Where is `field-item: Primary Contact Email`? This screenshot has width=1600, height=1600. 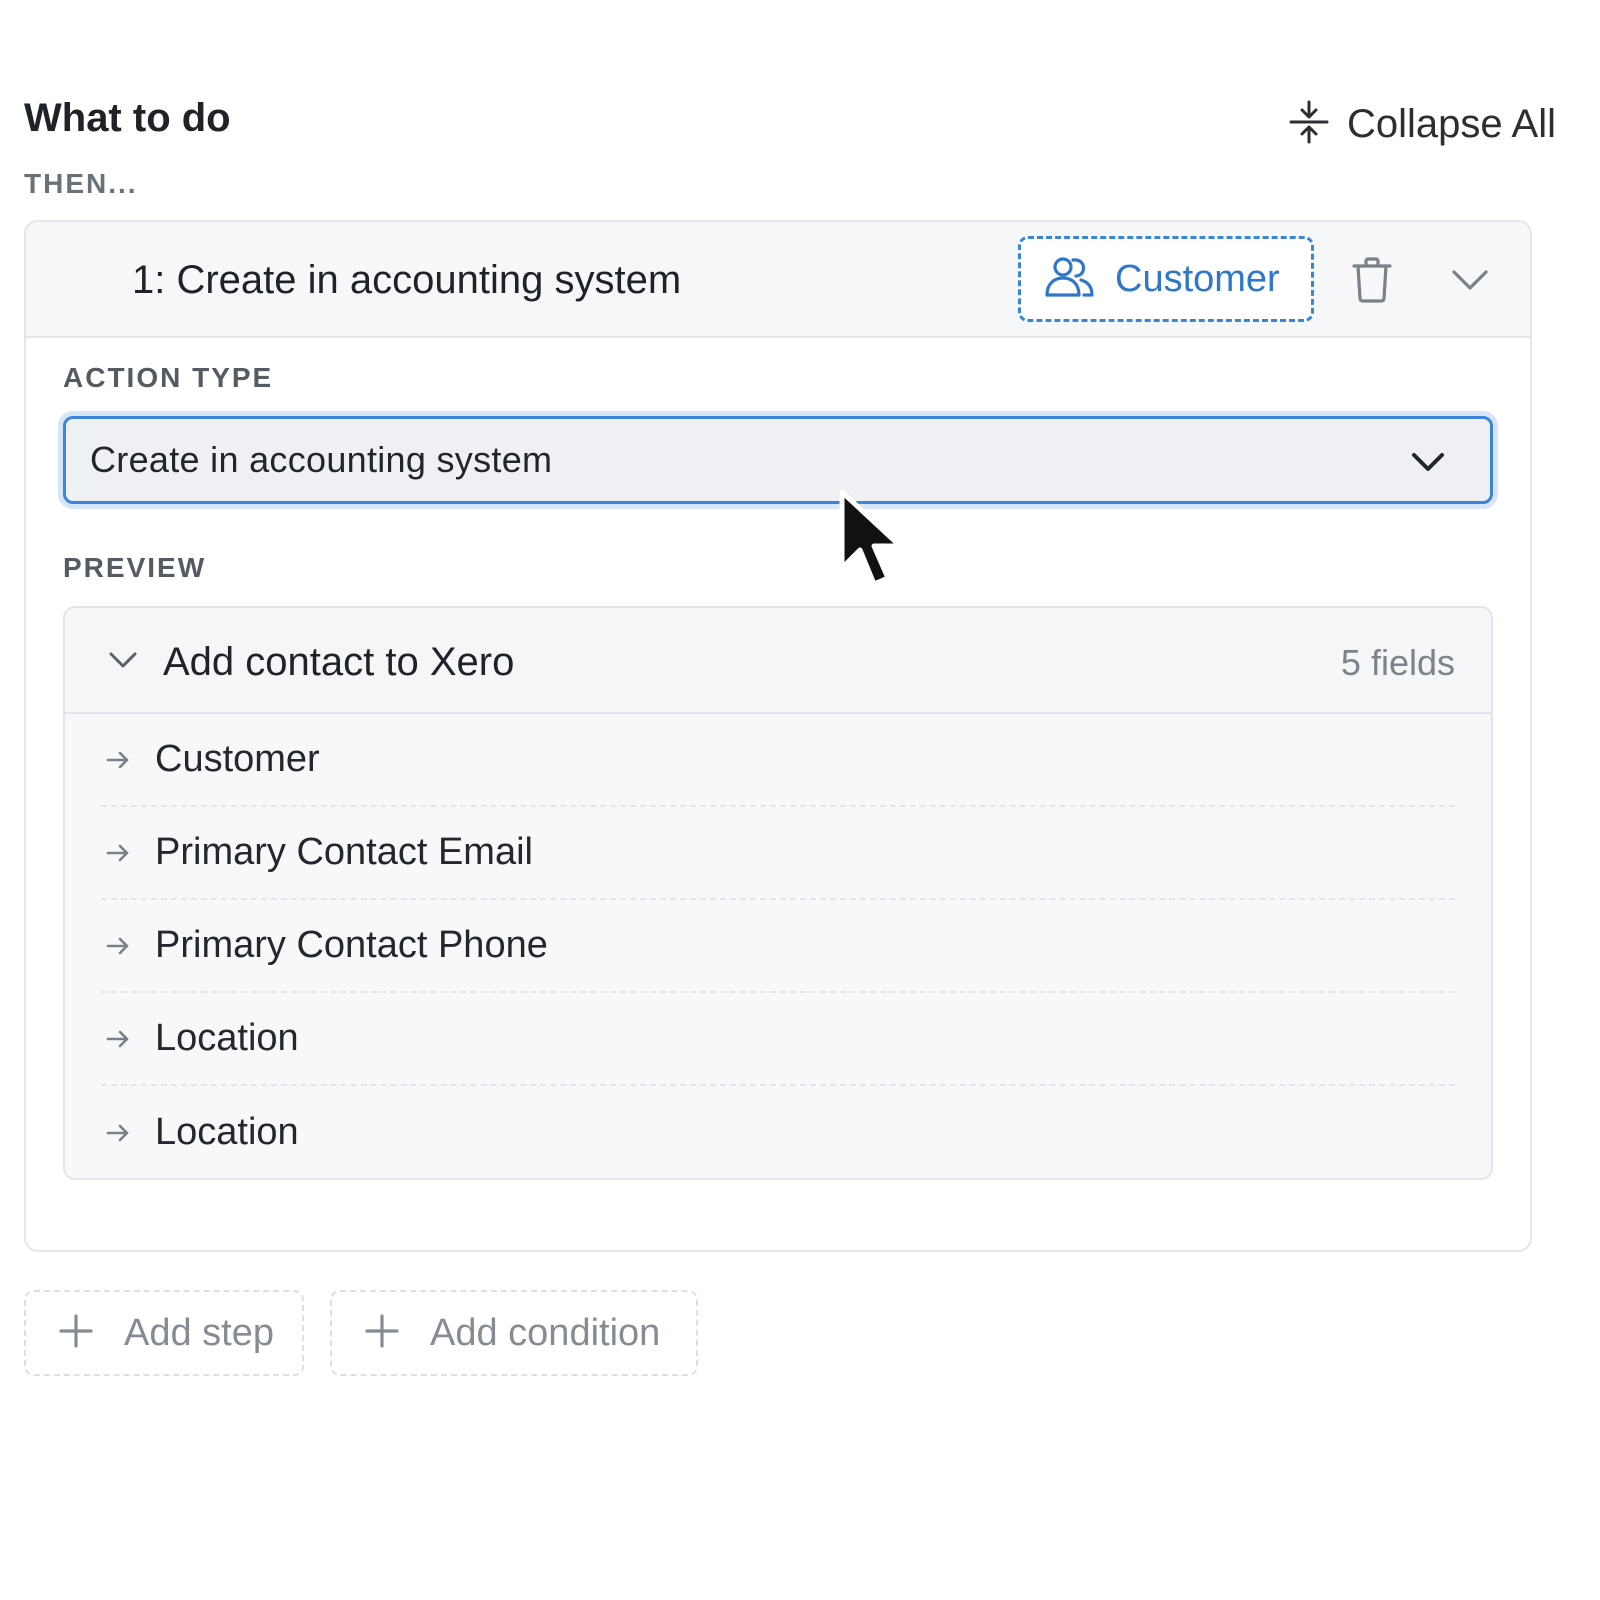 field-item: Primary Contact Email is located at coordinates (778, 853).